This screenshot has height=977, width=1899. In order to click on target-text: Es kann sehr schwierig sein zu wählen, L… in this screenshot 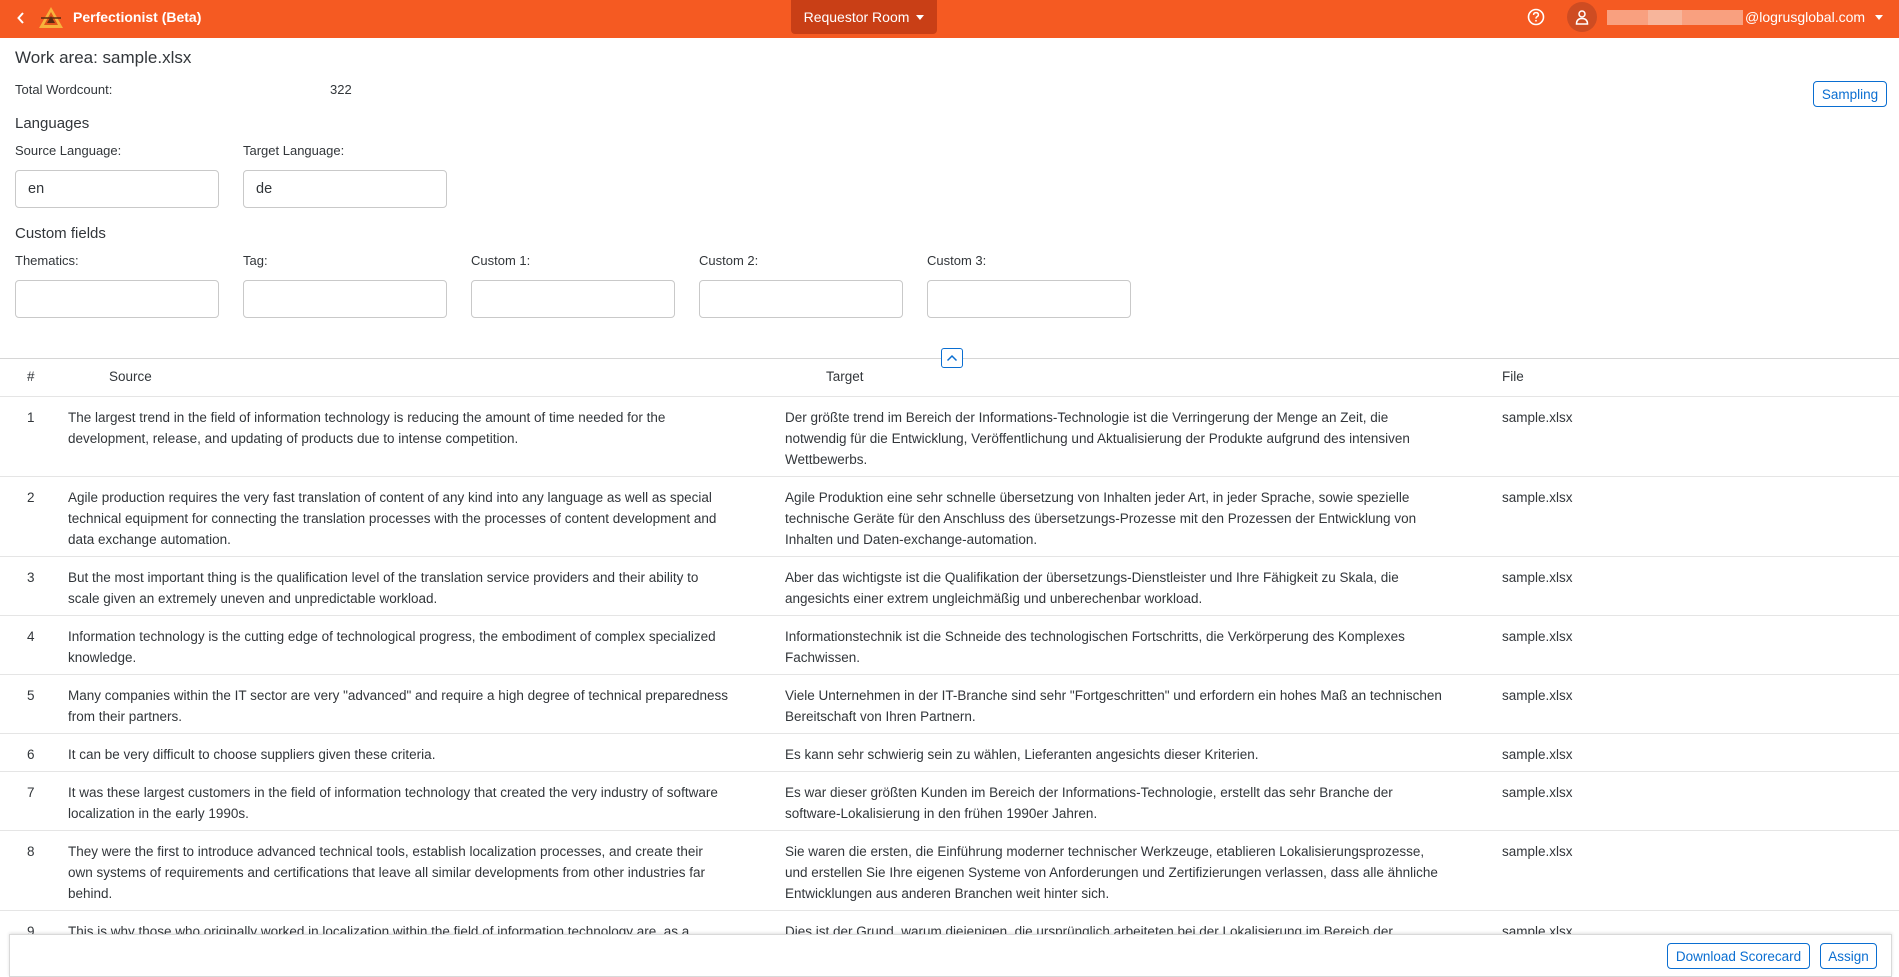, I will do `click(1022, 754)`.